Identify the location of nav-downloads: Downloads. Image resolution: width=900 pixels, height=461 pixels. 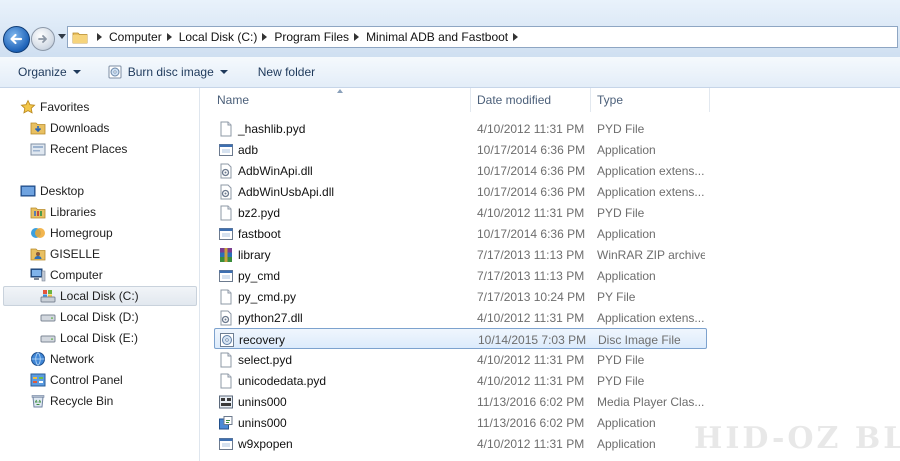
(69, 127).